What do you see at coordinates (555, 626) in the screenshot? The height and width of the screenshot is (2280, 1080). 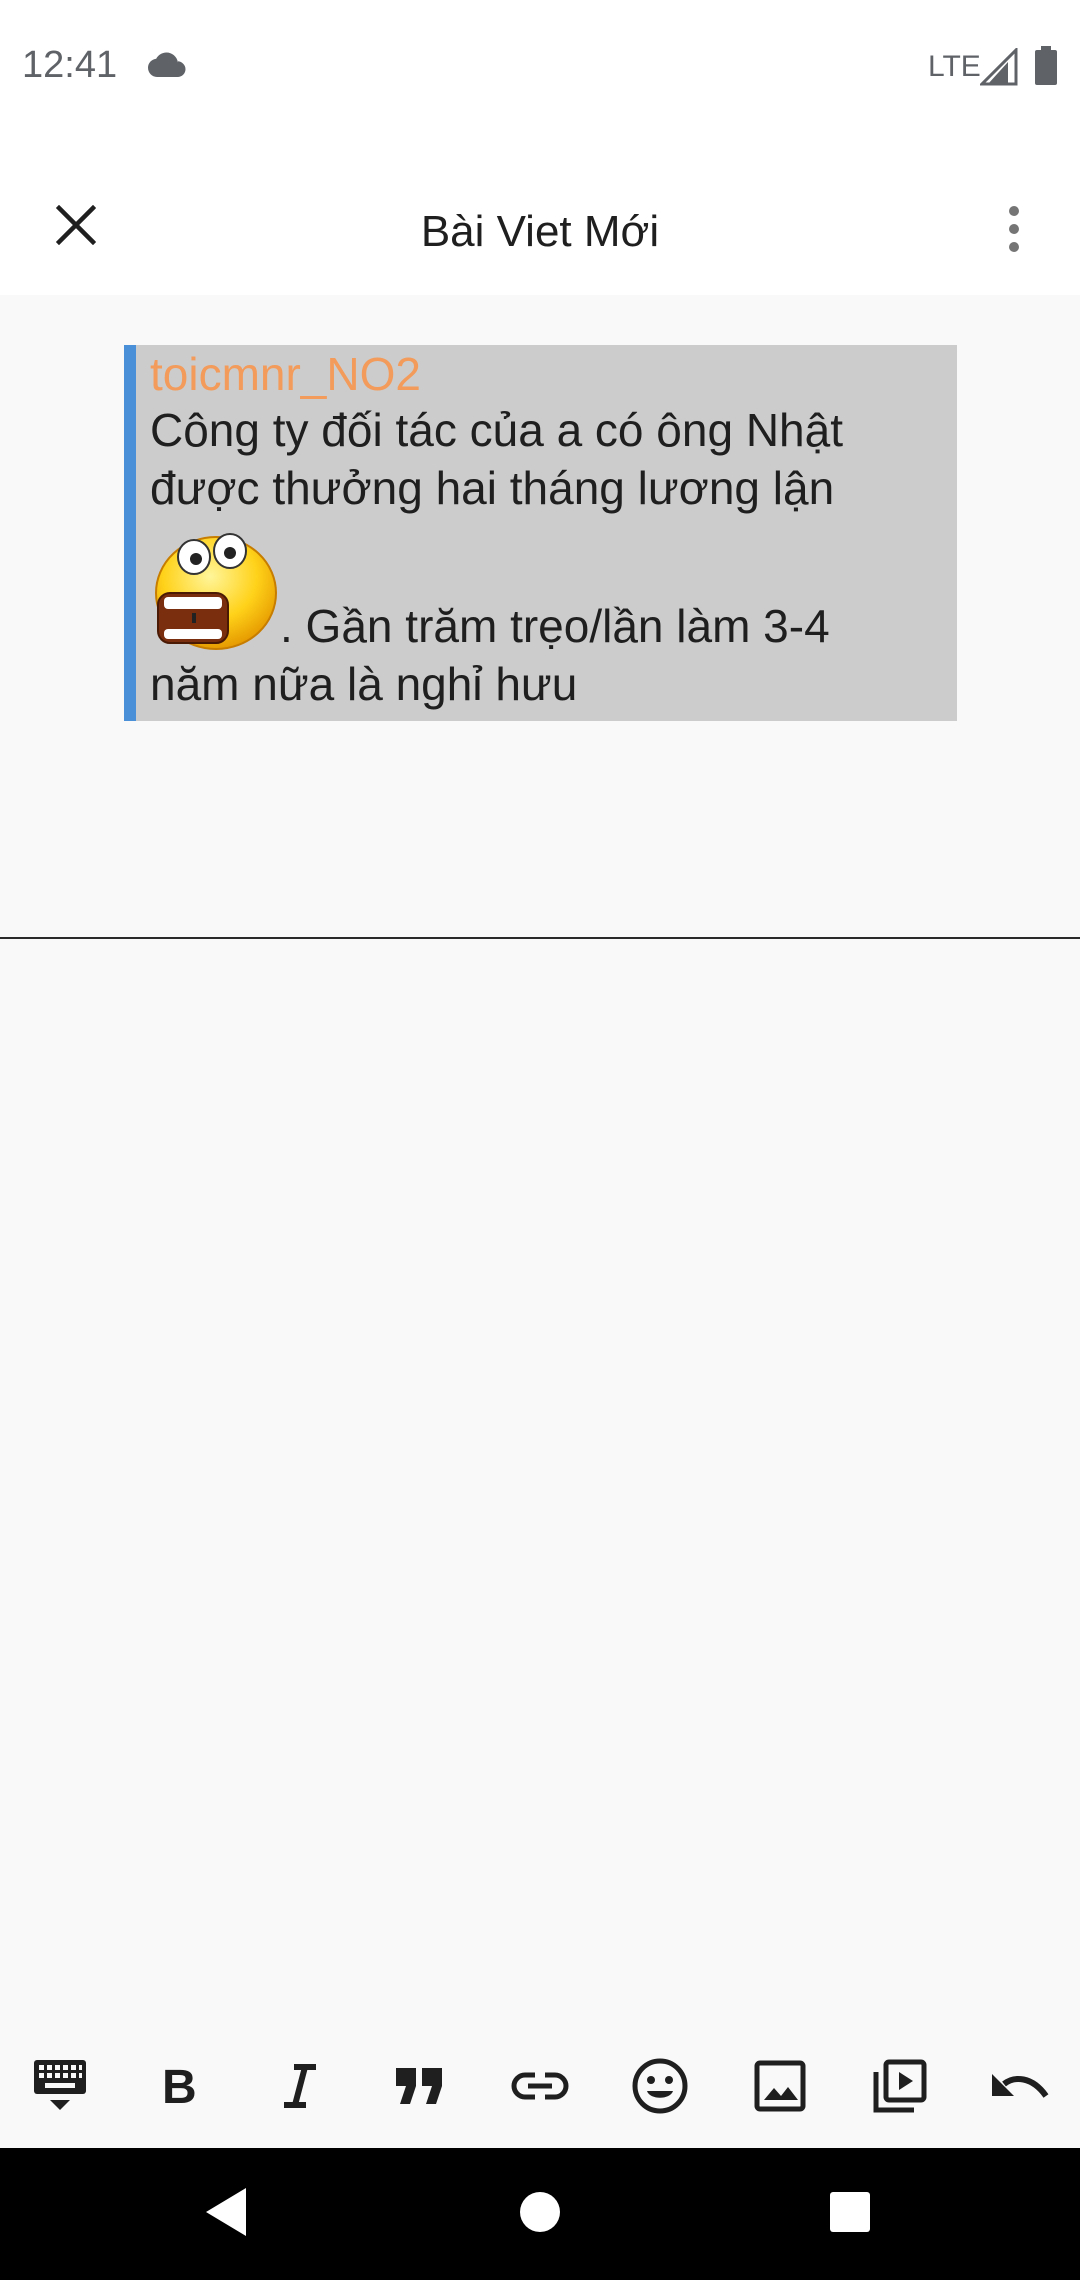 I see `quote-line-3: . Gần trăm trẹo/lần làm 3-4` at bounding box center [555, 626].